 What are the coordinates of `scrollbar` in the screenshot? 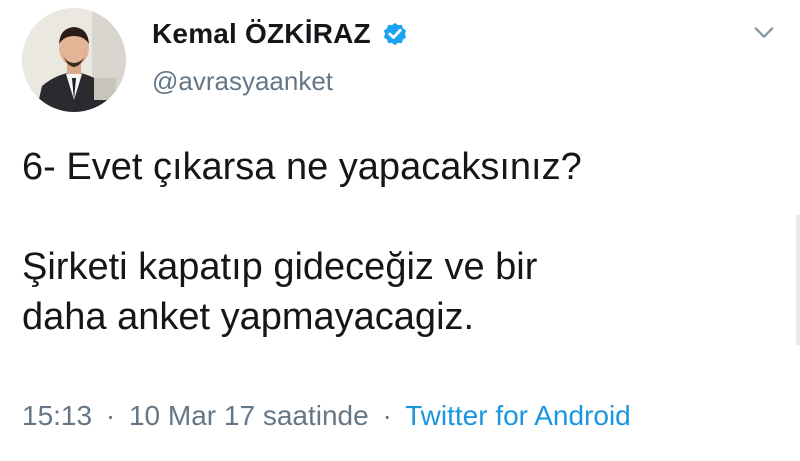 It's located at (798, 280).